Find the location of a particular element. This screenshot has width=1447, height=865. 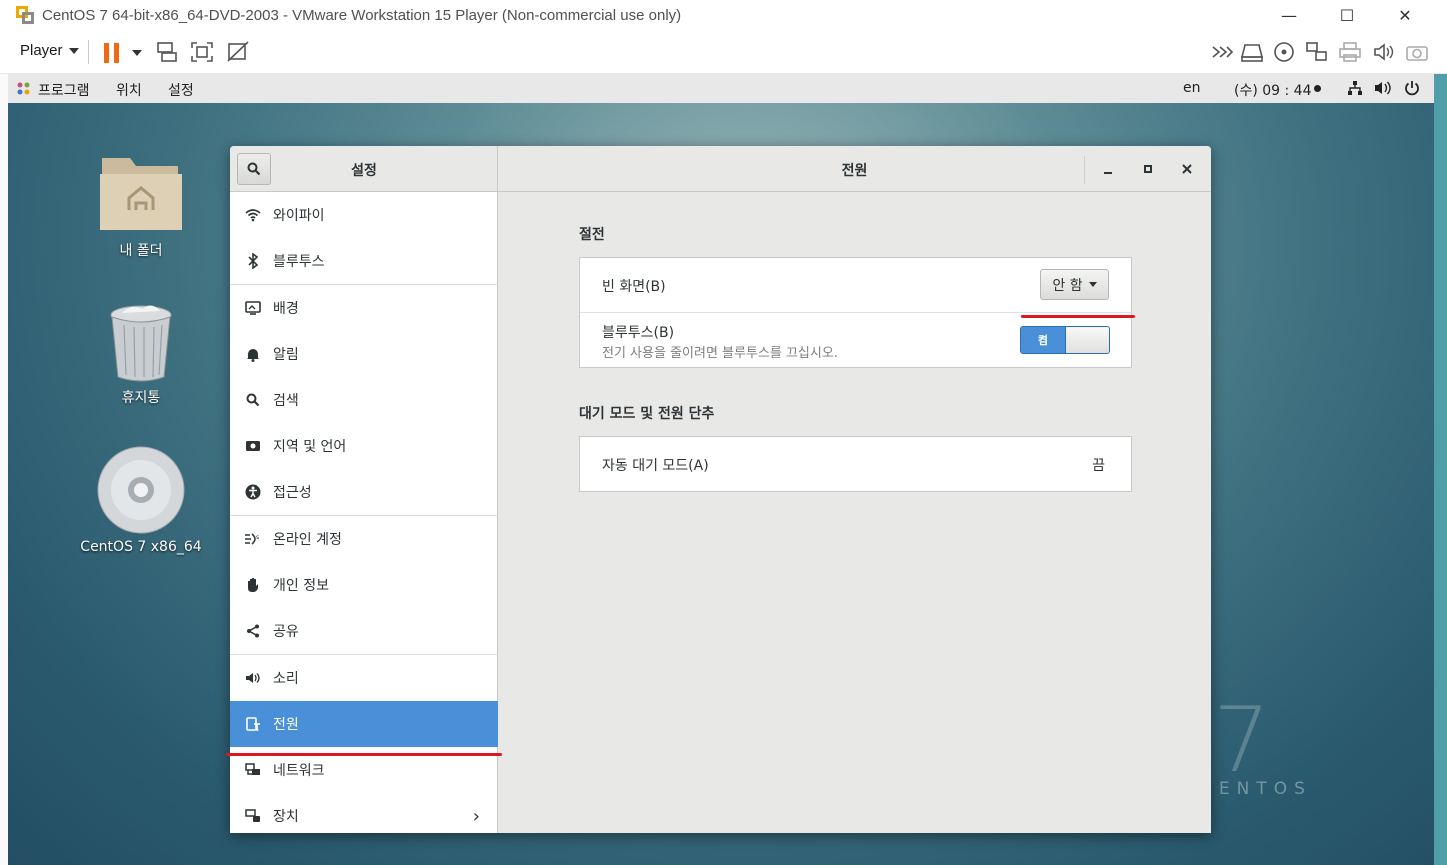

desktop-icon-dvd: CentOS 7 x86_64 is located at coordinates (141, 500).